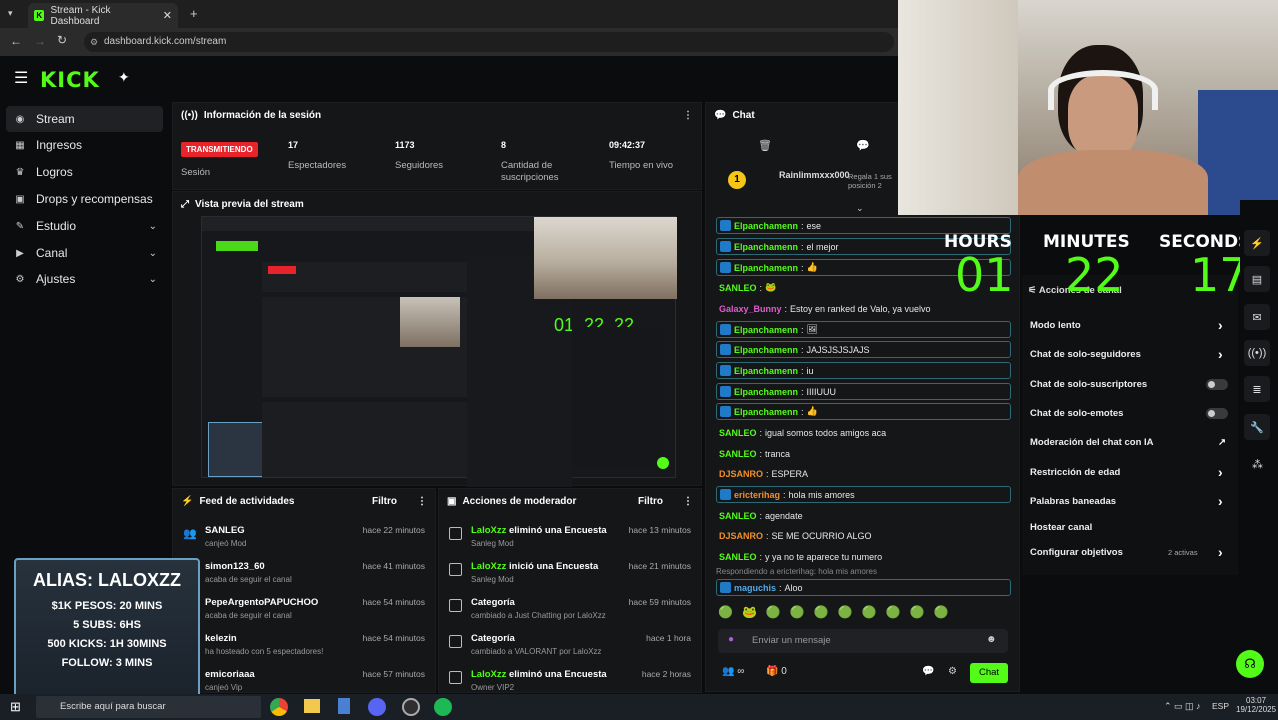 Image resolution: width=1278 pixels, height=720 pixels. What do you see at coordinates (312, 706) in the screenshot?
I see `folder-icon` at bounding box center [312, 706].